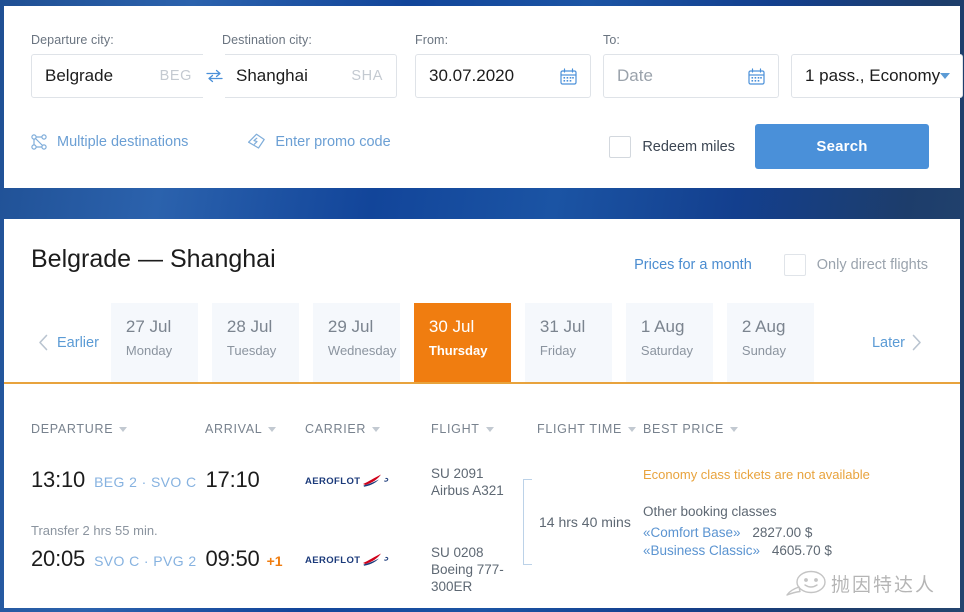  I want to click on departure-city-group: Departure city: Belgrade BEG, so click(118, 65).